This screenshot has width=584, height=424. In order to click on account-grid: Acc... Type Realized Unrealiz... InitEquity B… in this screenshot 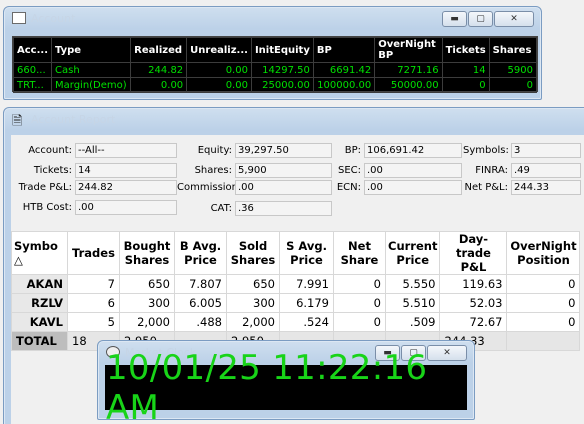, I will do `click(275, 64)`.